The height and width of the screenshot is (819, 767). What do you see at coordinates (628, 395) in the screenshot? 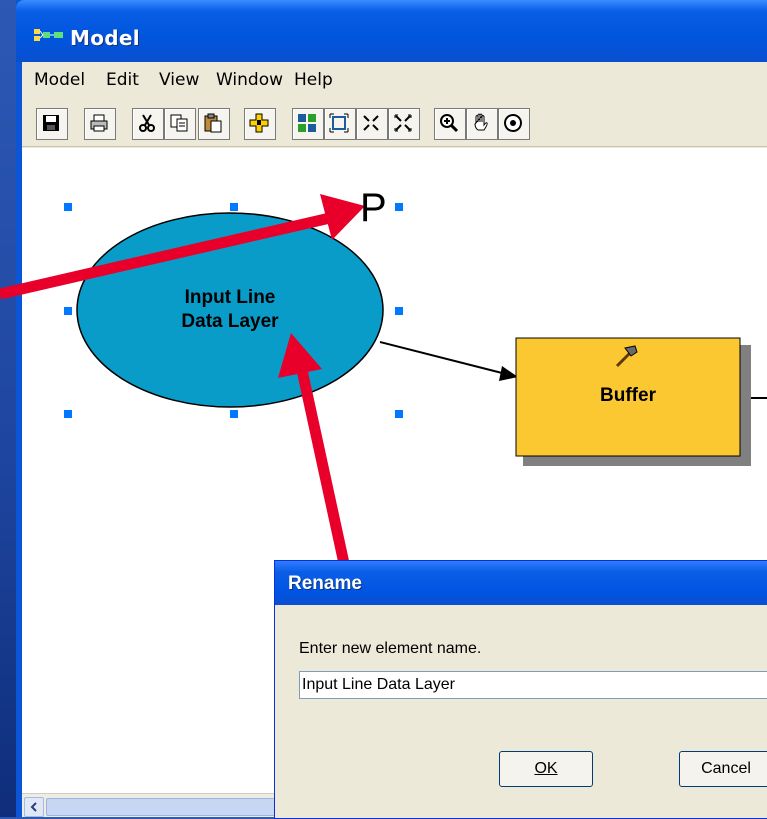
I see `buffer-node-label: Buffer` at bounding box center [628, 395].